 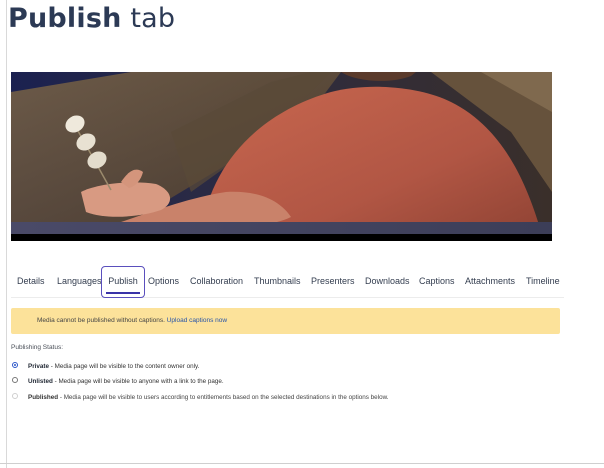 What do you see at coordinates (302, 463) in the screenshot?
I see `page-bottom-border` at bounding box center [302, 463].